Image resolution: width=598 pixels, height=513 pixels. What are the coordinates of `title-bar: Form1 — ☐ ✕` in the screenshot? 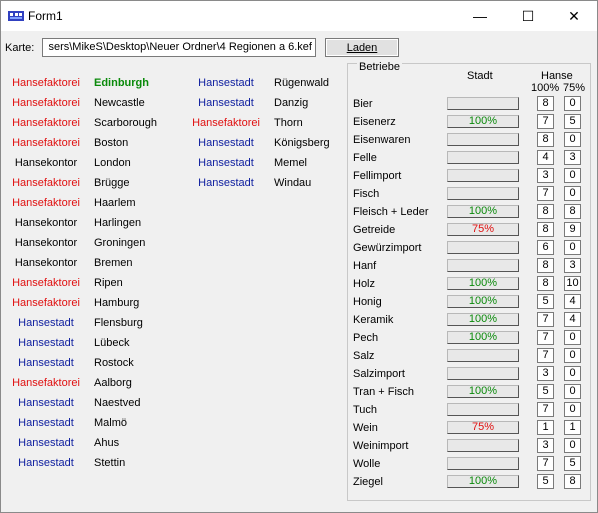 It's located at (299, 16).